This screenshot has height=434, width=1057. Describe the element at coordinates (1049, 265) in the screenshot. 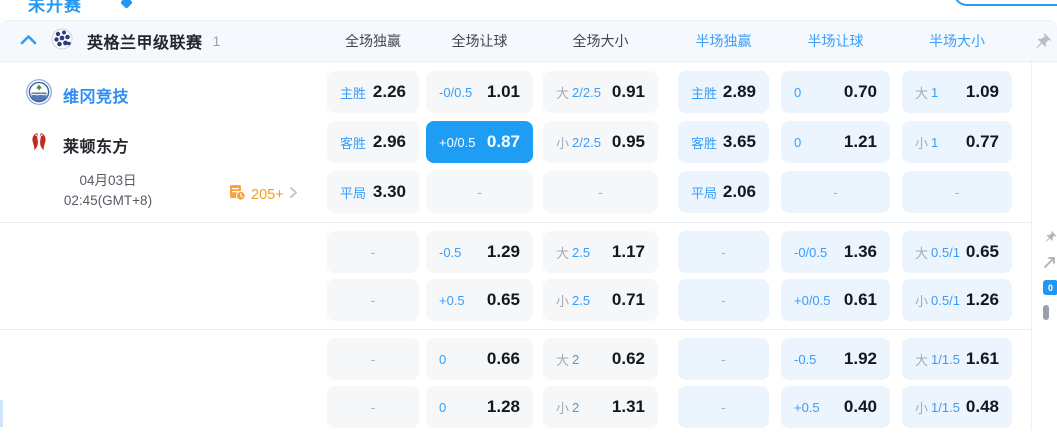

I see `rail-arrow-icon` at that location.